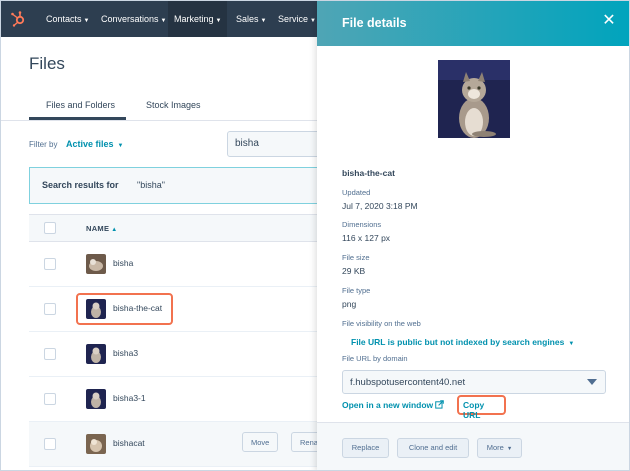 Image resolution: width=630 pixels, height=471 pixels. Describe the element at coordinates (408, 382) in the screenshot. I see `domain-select-value: f.hubspotusercontent40.net` at that location.